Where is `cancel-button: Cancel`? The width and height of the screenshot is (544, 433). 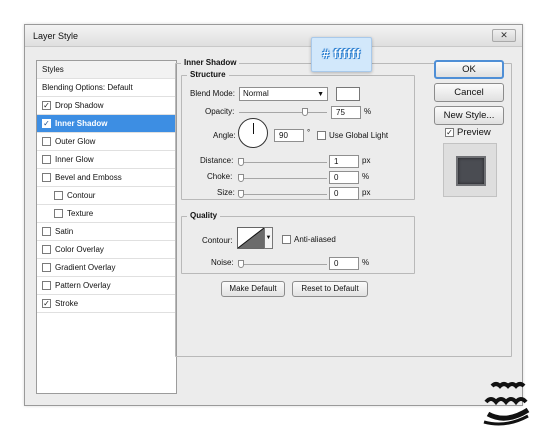
cancel-button: Cancel is located at coordinates (469, 92).